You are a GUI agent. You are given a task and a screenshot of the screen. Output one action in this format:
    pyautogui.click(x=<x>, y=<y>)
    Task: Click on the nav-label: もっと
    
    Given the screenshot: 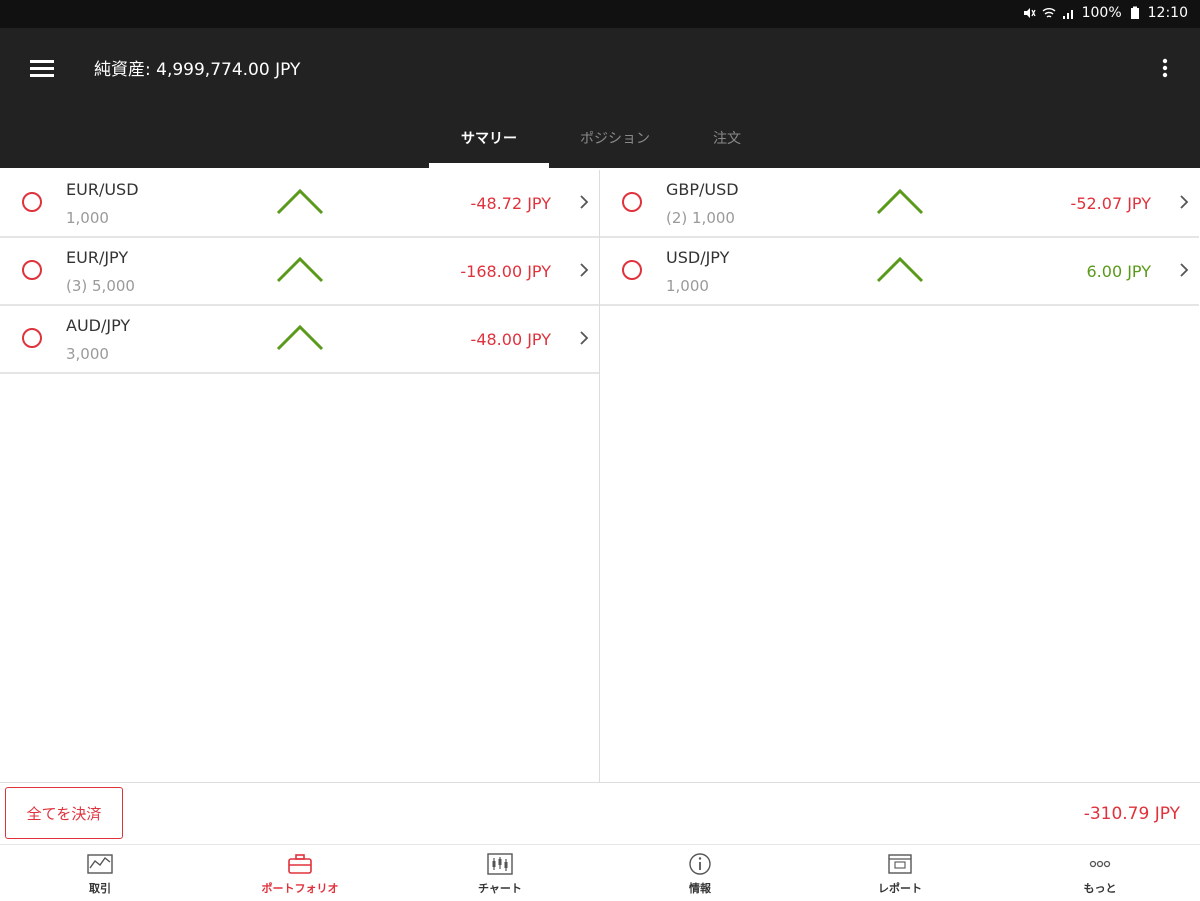 What is the action you would take?
    pyautogui.click(x=1100, y=888)
    